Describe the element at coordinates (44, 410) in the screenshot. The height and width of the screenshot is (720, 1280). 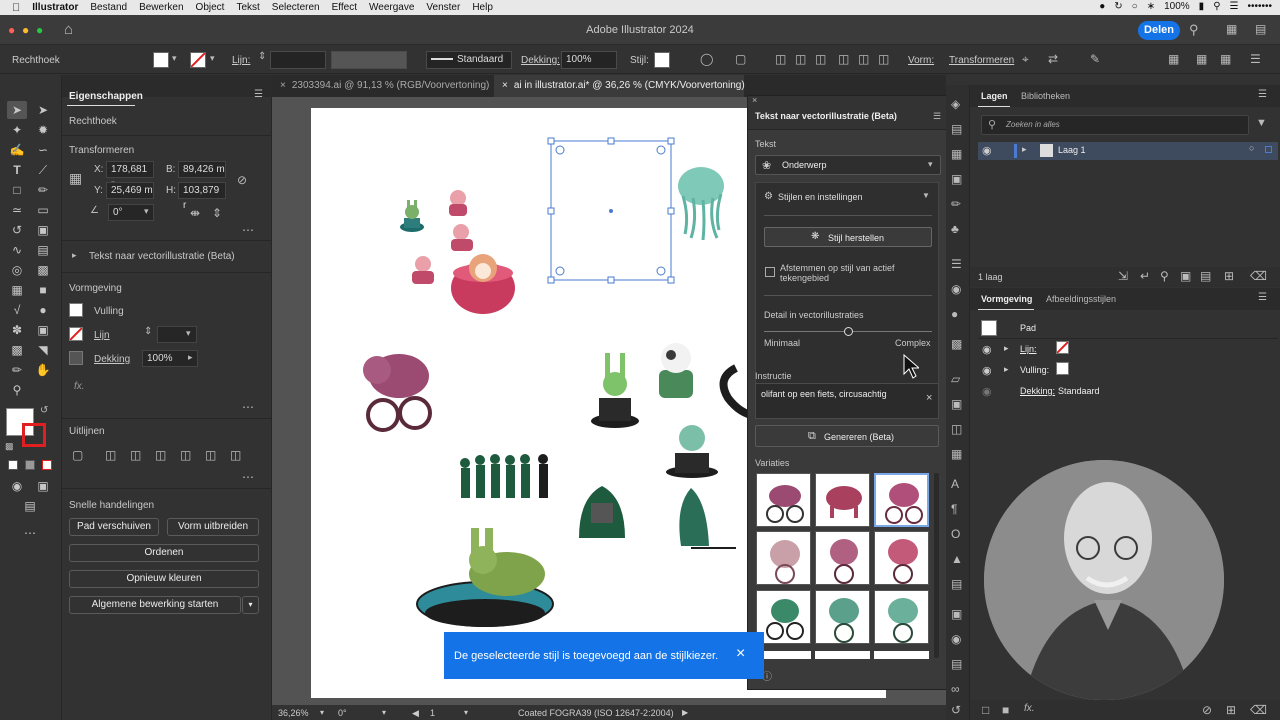
I see `swap-colors-icon: ↺` at that location.